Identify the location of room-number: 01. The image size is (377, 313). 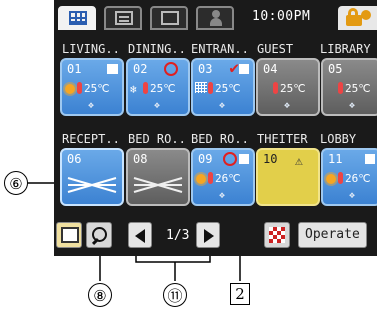
(74, 69).